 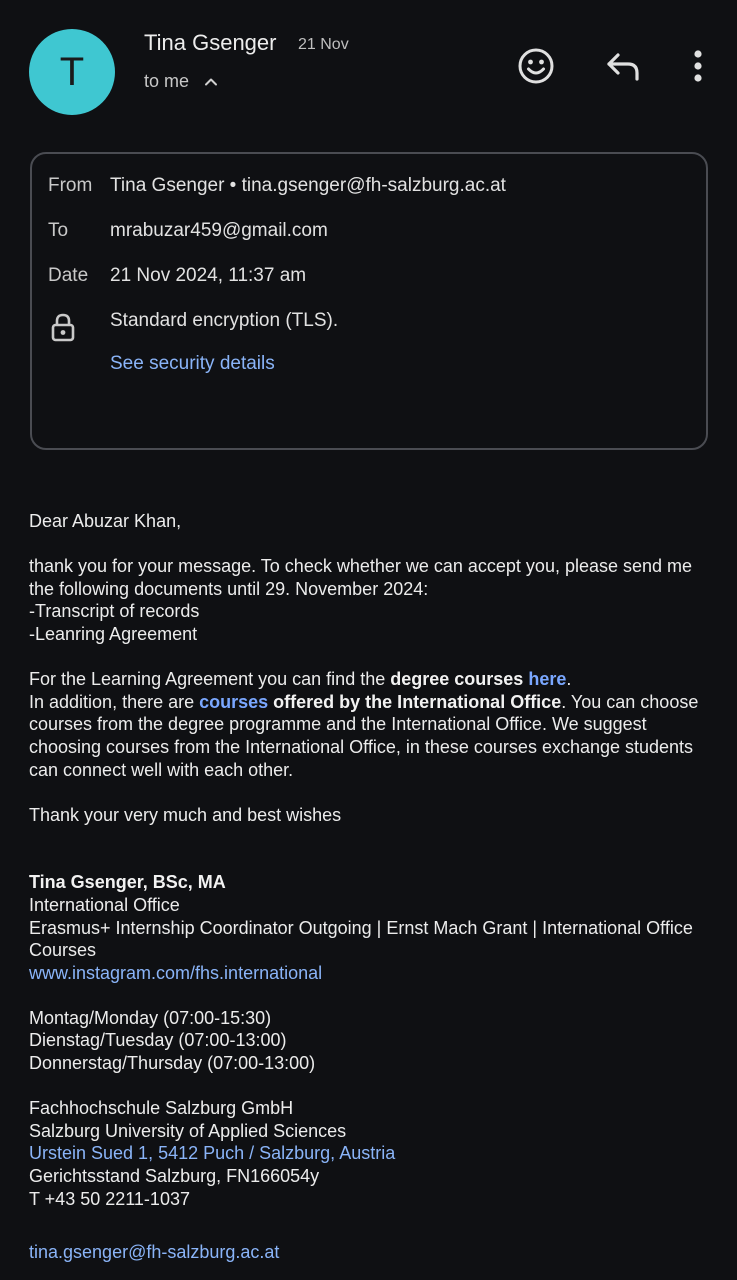 I want to click on more-options-button, so click(x=698, y=66).